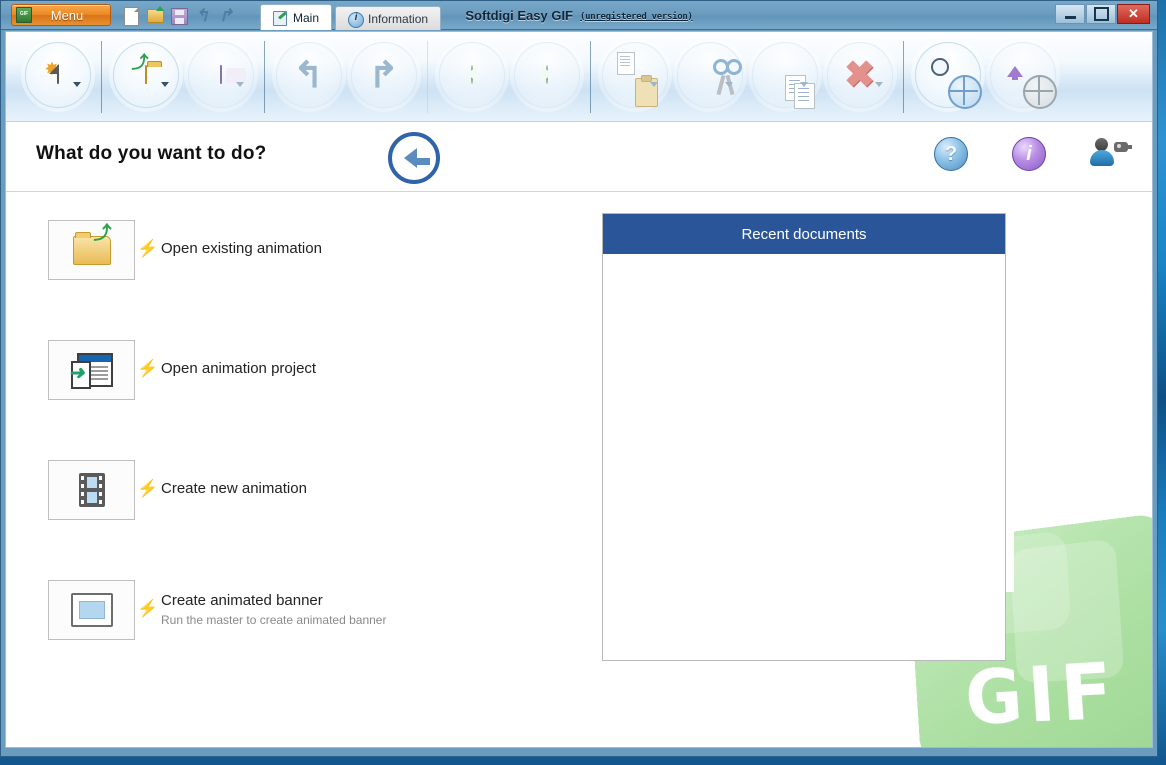 The width and height of the screenshot is (1166, 765). I want to click on action-create-new-animation: ⚡ Create new animation, so click(308, 520).